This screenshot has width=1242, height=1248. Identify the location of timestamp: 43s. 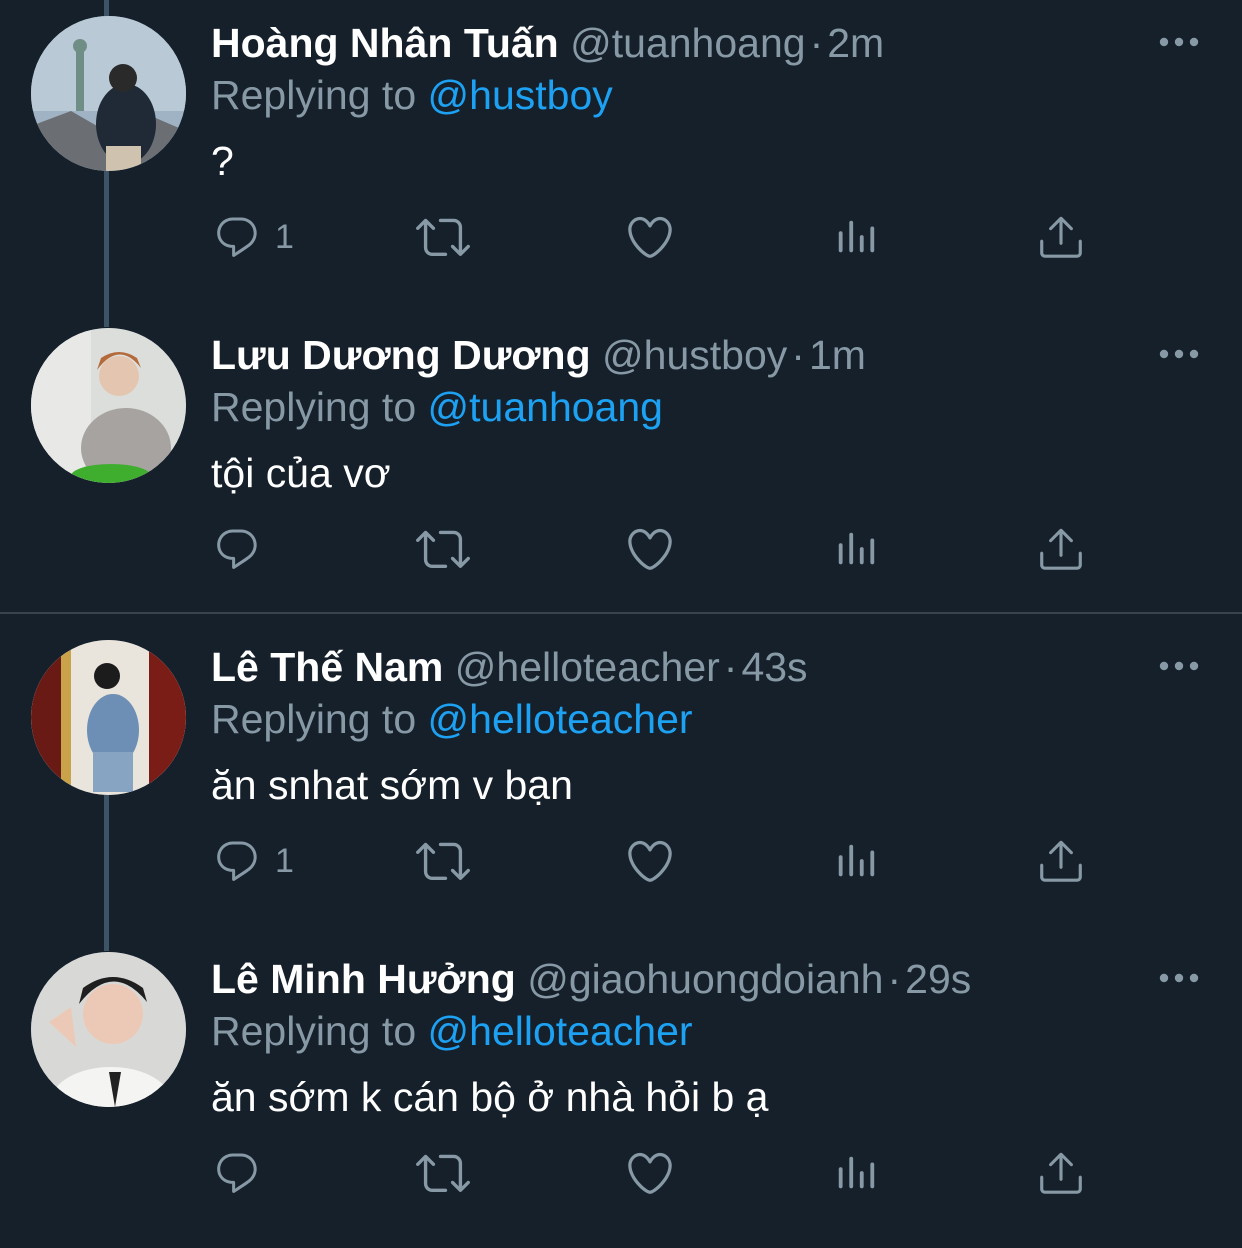
(774, 667).